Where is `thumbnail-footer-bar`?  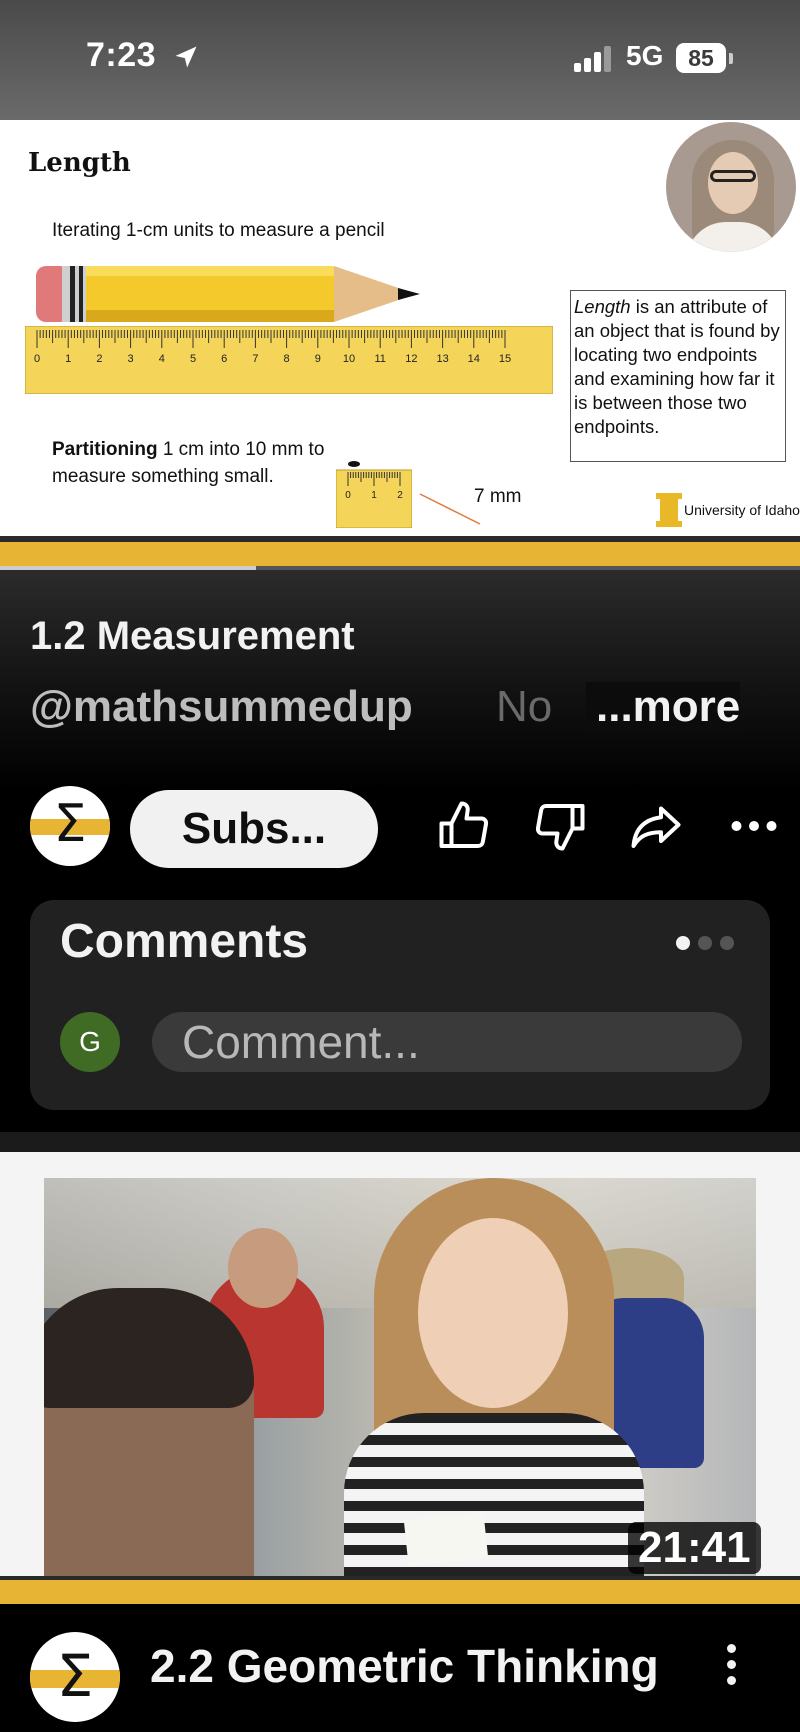
thumbnail-footer-bar is located at coordinates (400, 1590).